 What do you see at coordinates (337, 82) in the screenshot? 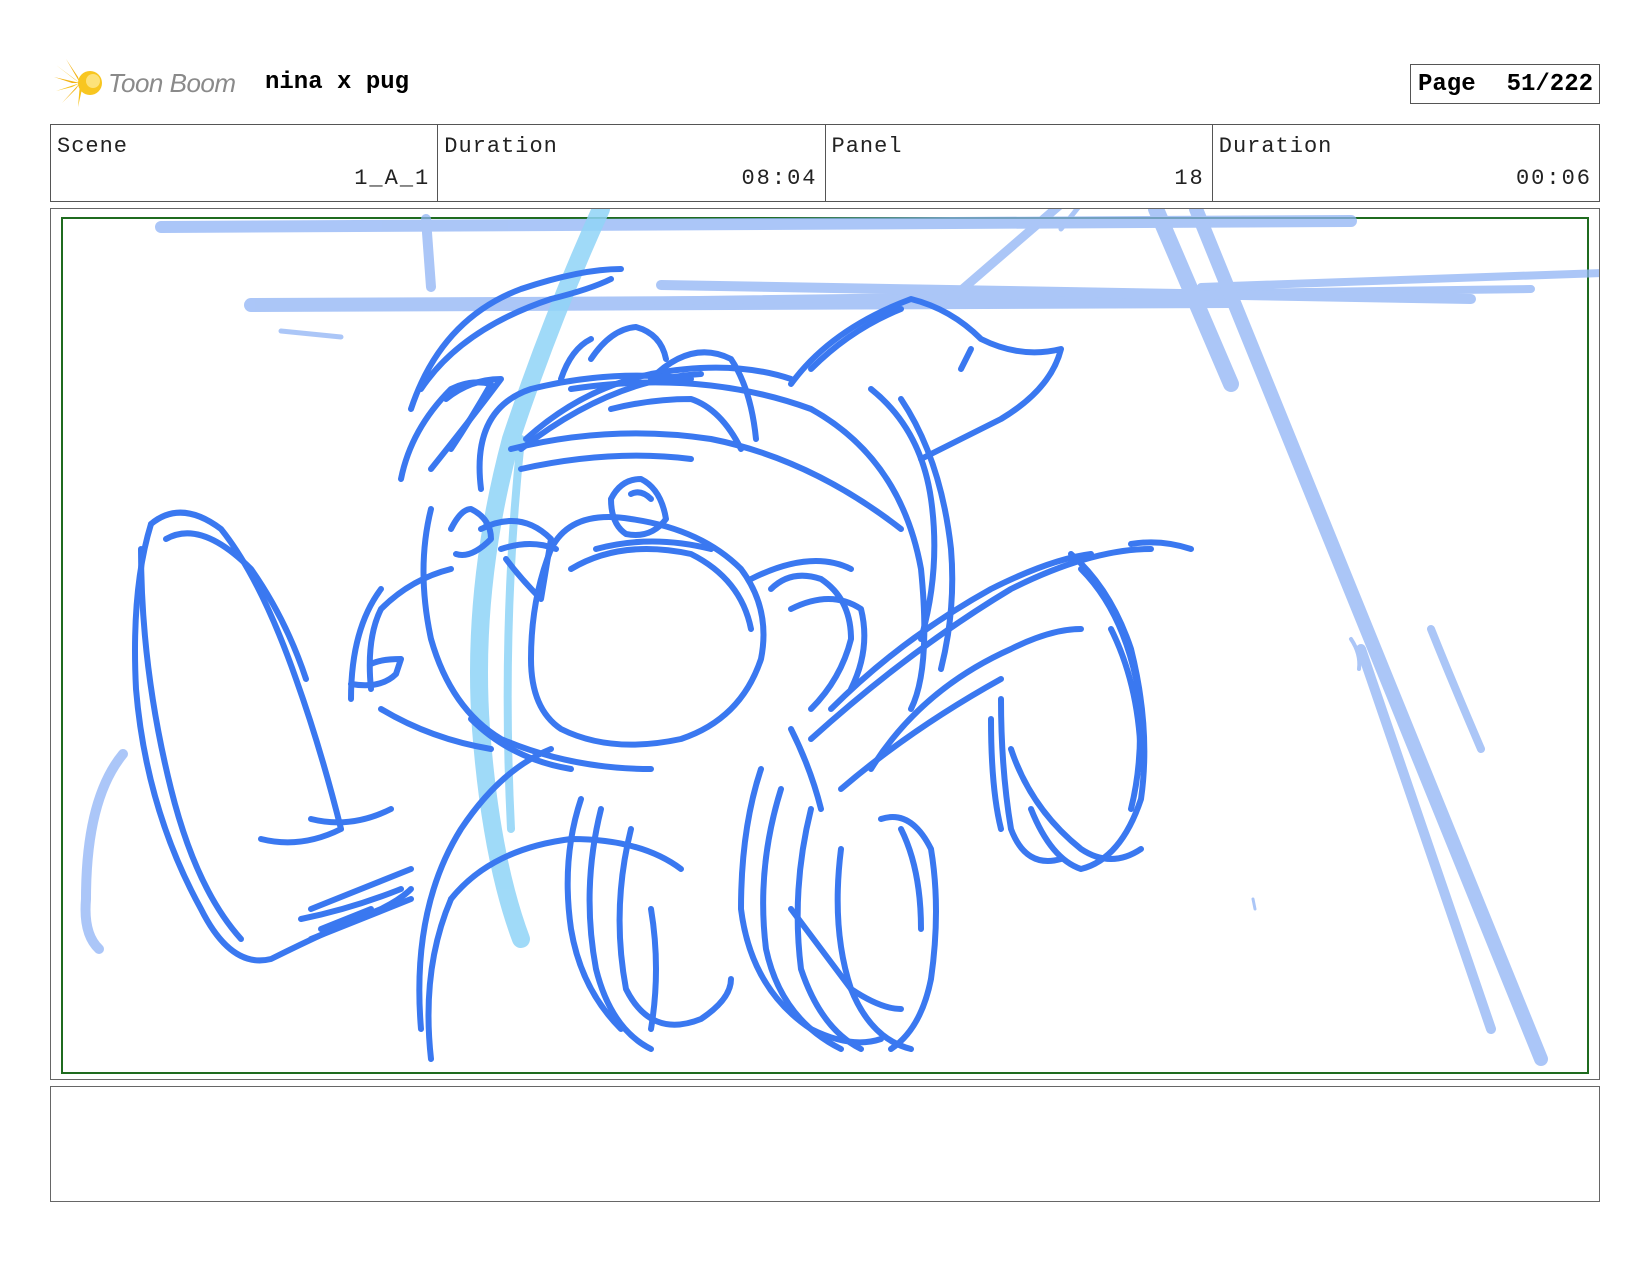
I see `project-title: nina x pug` at bounding box center [337, 82].